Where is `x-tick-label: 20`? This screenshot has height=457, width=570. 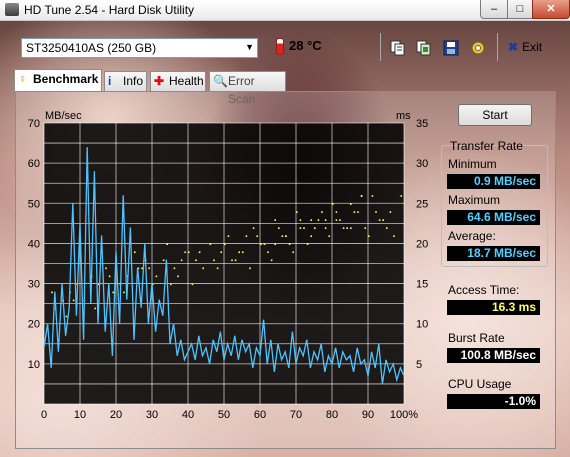 x-tick-label: 20 is located at coordinates (116, 415).